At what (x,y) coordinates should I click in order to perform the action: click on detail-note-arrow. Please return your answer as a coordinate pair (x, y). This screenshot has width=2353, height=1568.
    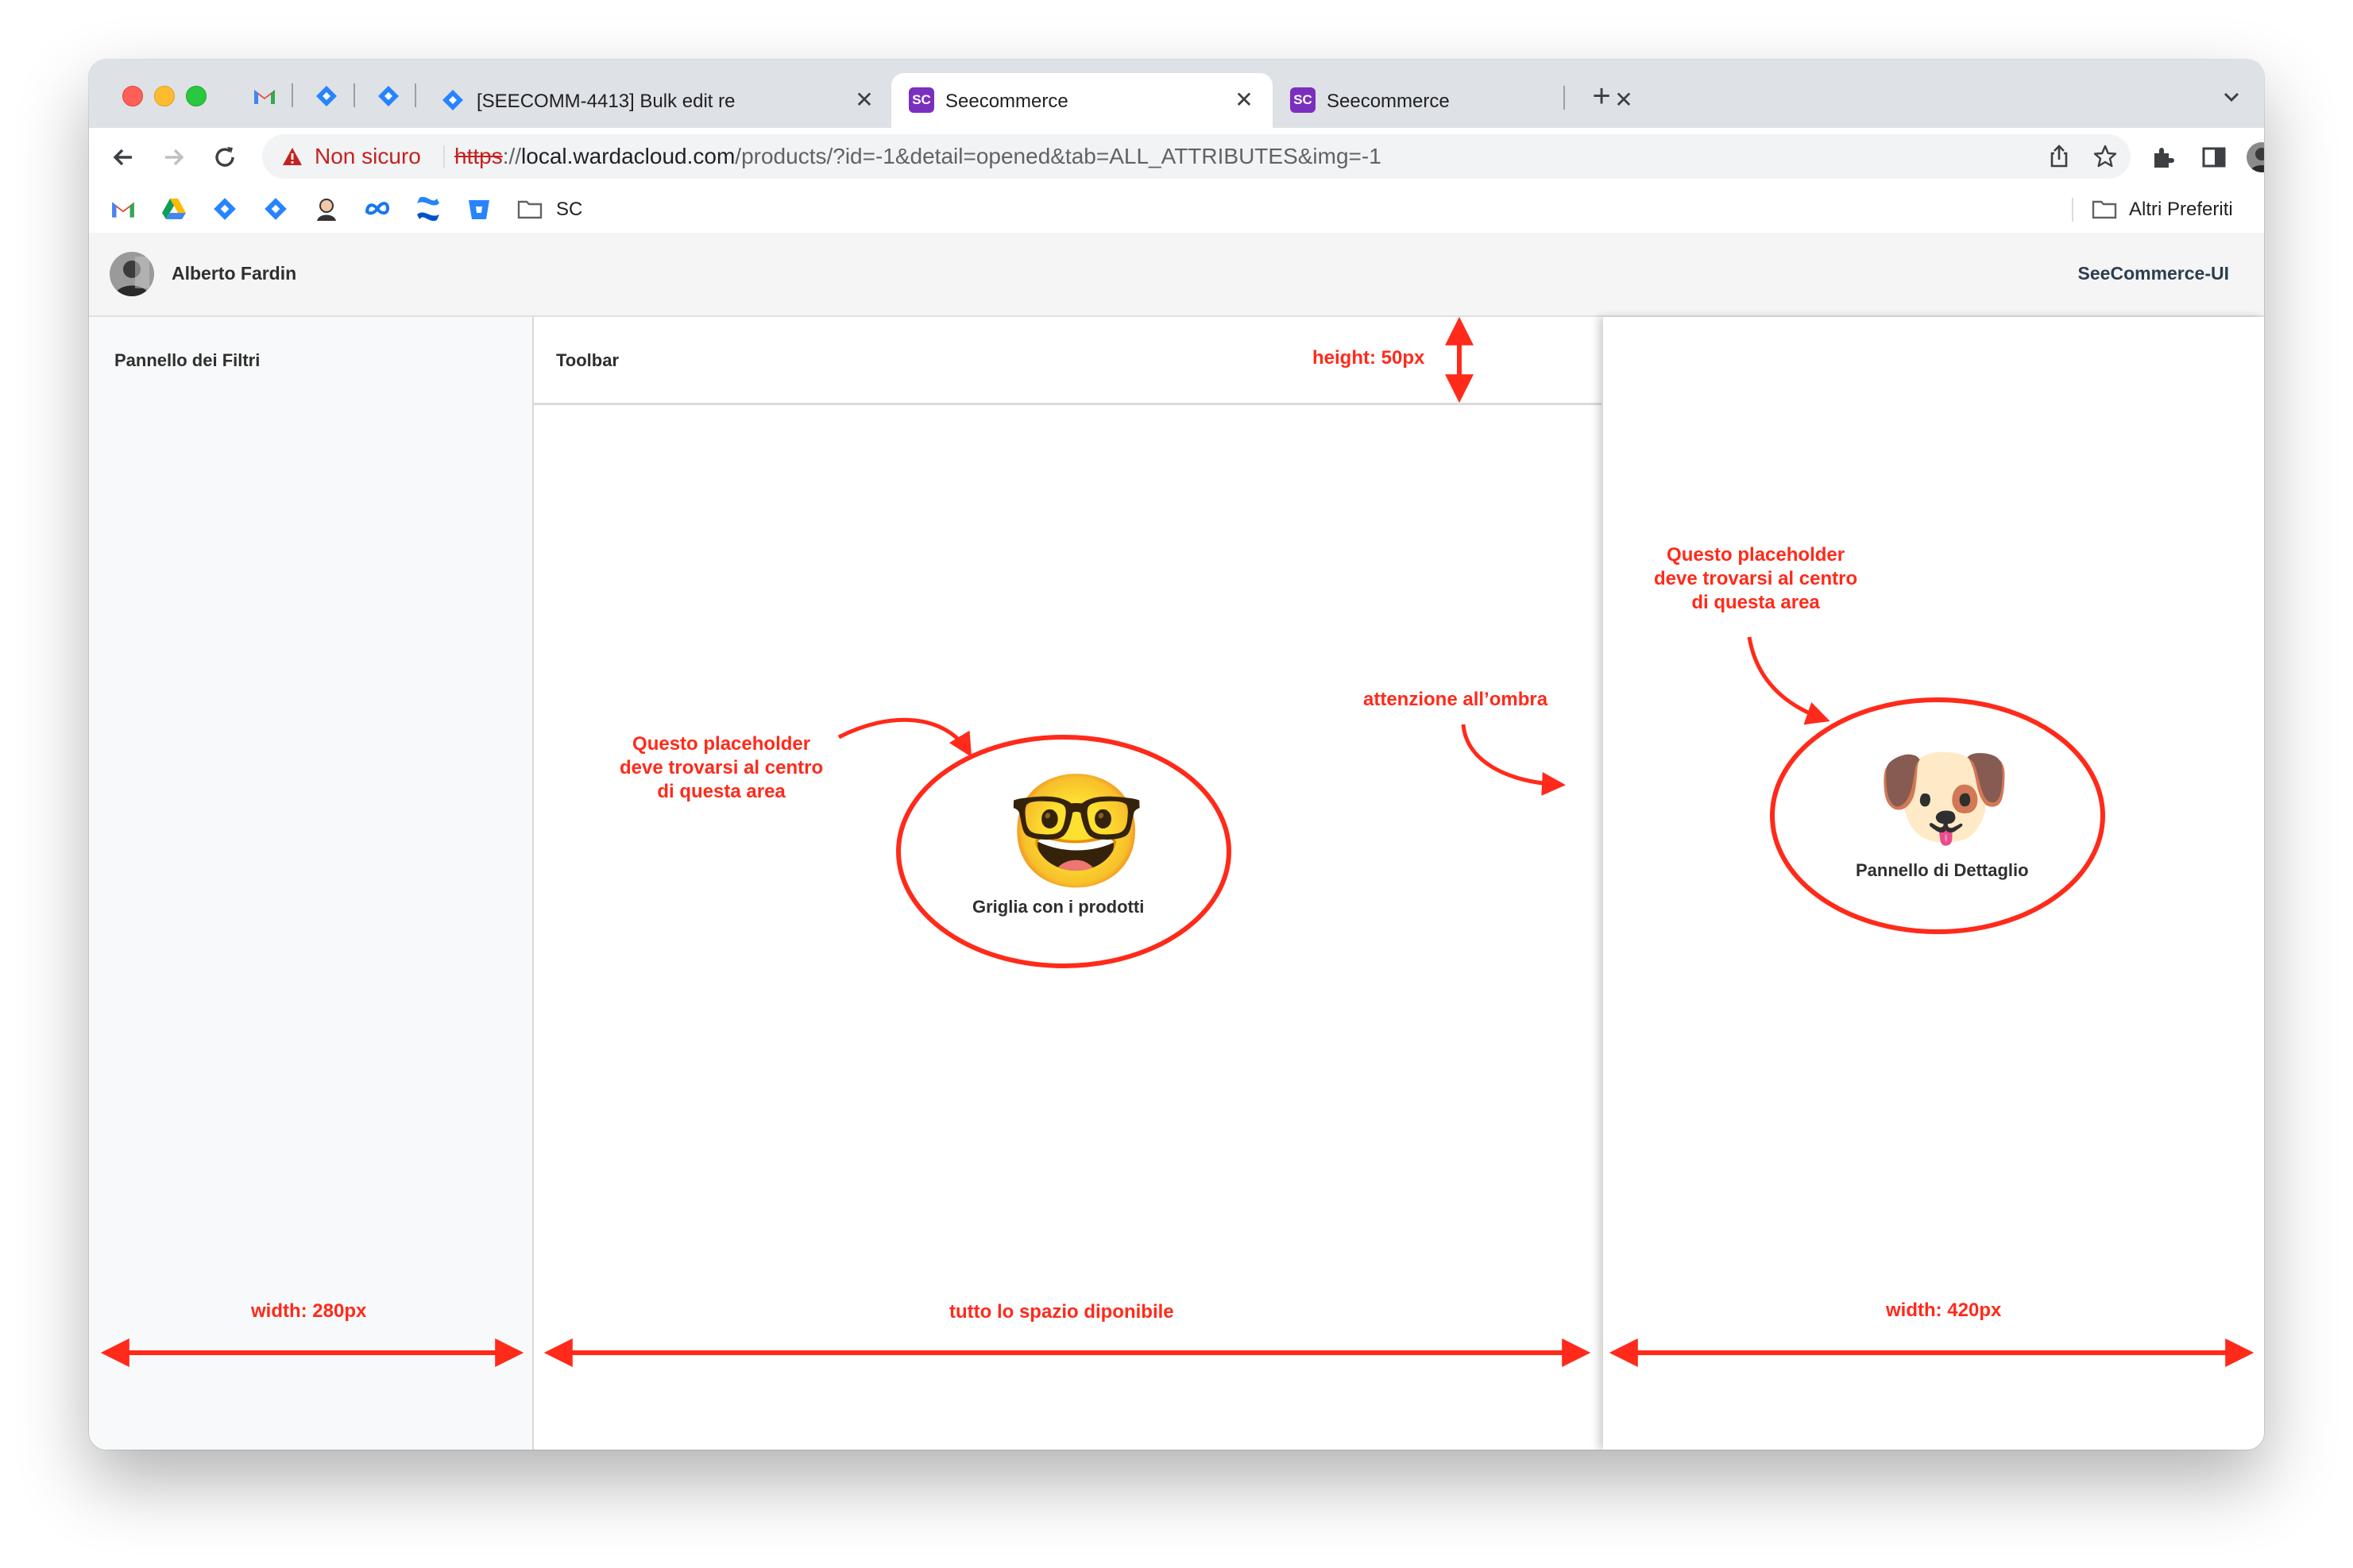
    Looking at the image, I should click on (1788, 680).